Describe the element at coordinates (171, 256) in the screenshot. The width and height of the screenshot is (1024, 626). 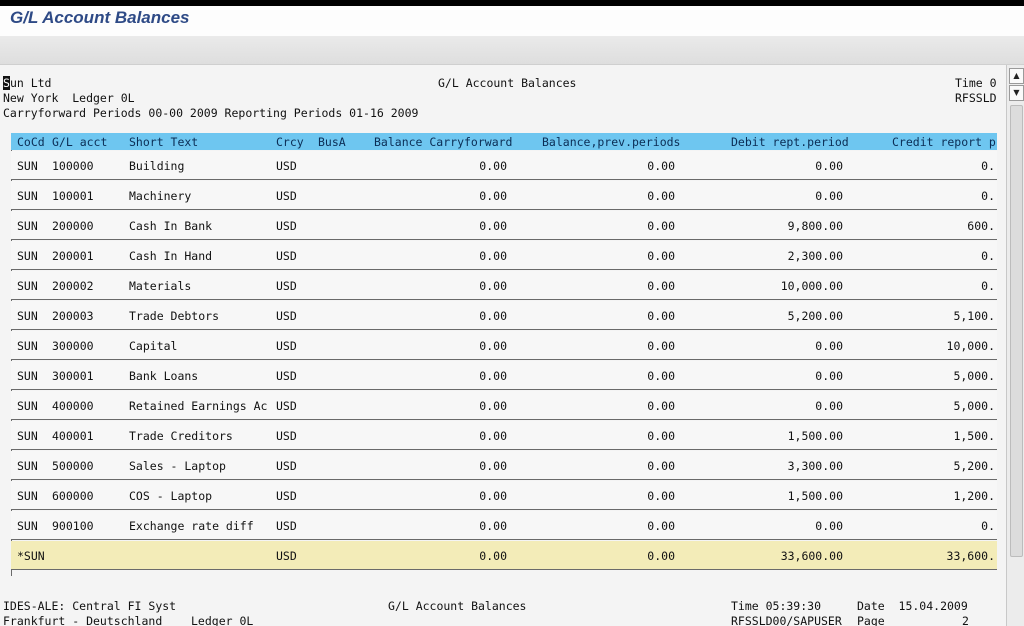
I see `cell-text: Cash In Hand` at that location.